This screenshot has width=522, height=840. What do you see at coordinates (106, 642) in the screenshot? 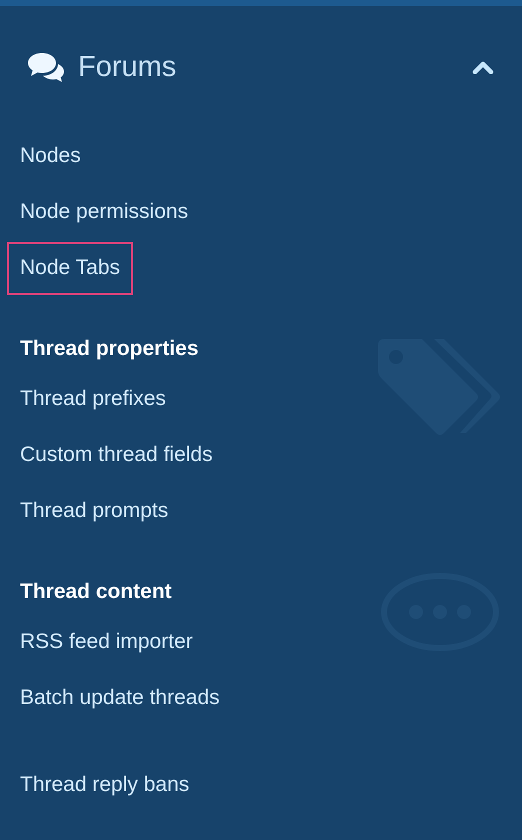
I see `nav-link: RSS feed importer` at bounding box center [106, 642].